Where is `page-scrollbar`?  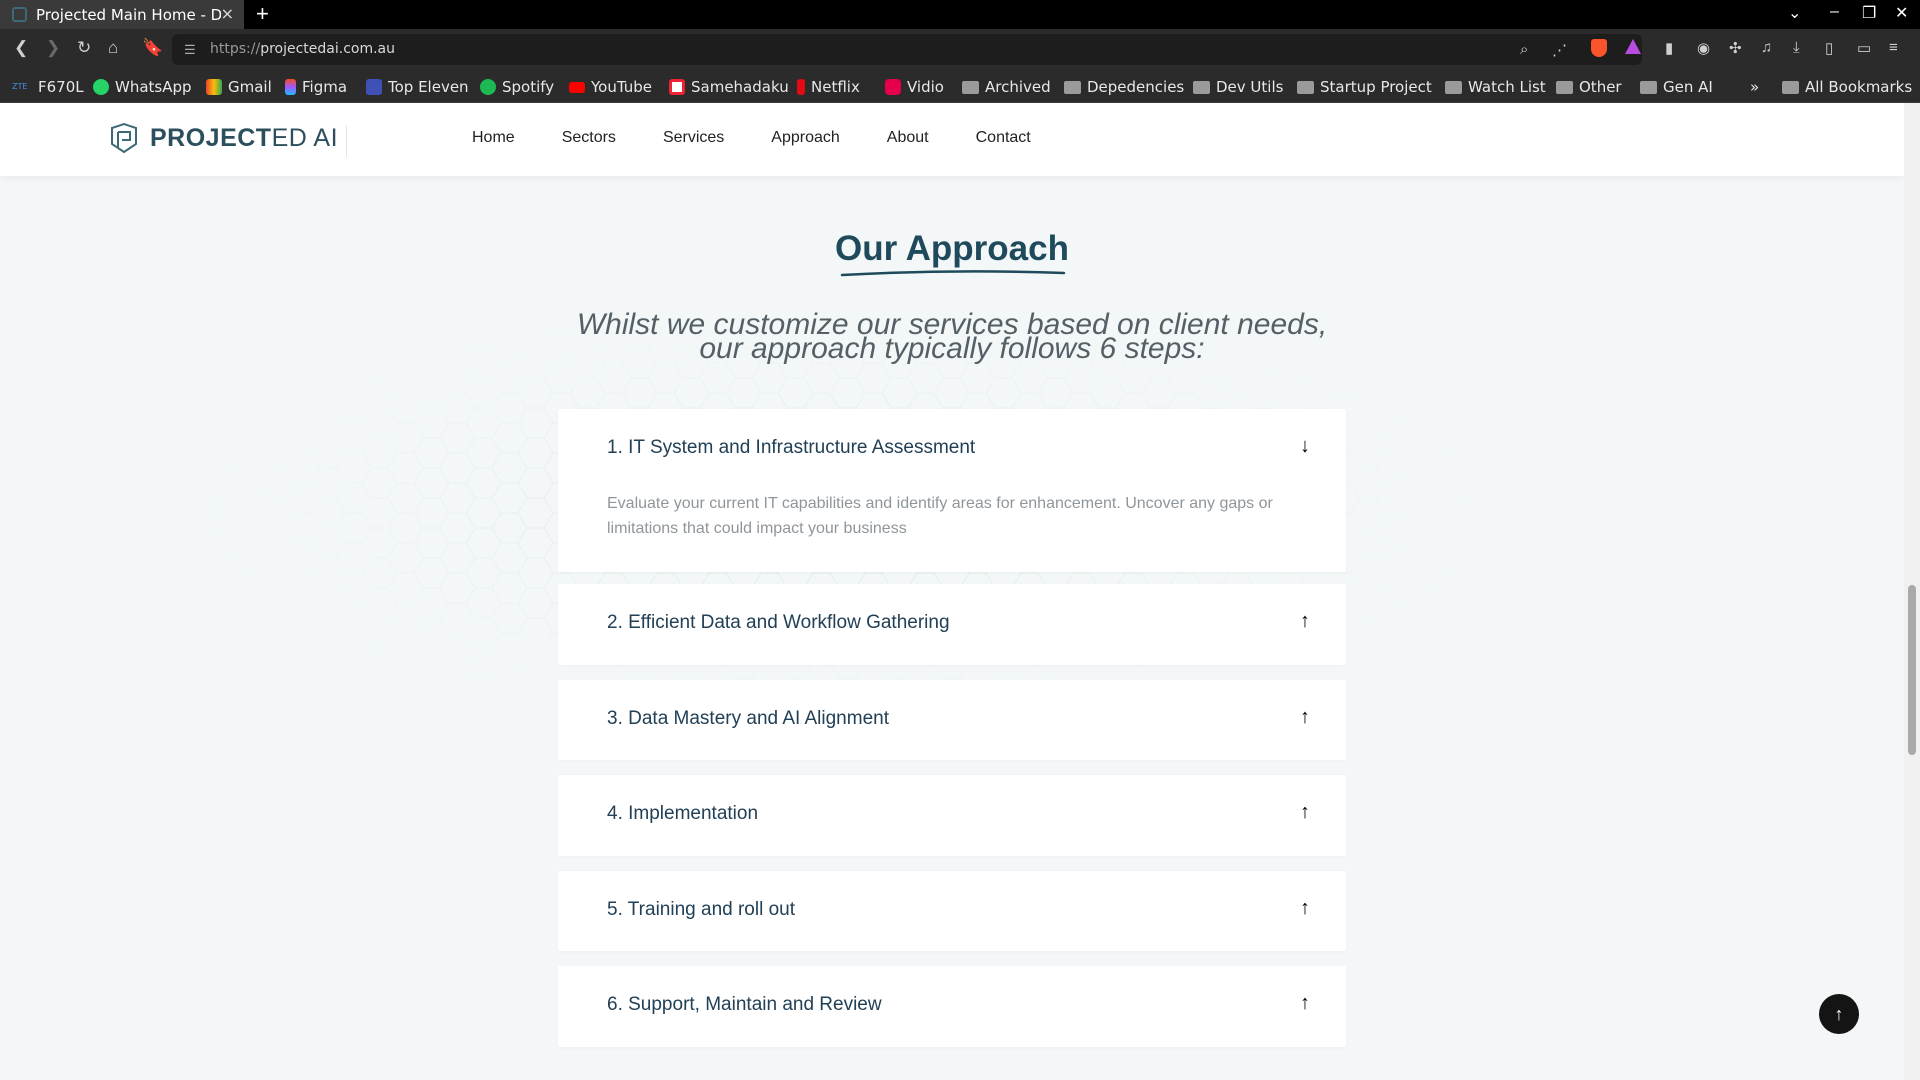 page-scrollbar is located at coordinates (1912, 591).